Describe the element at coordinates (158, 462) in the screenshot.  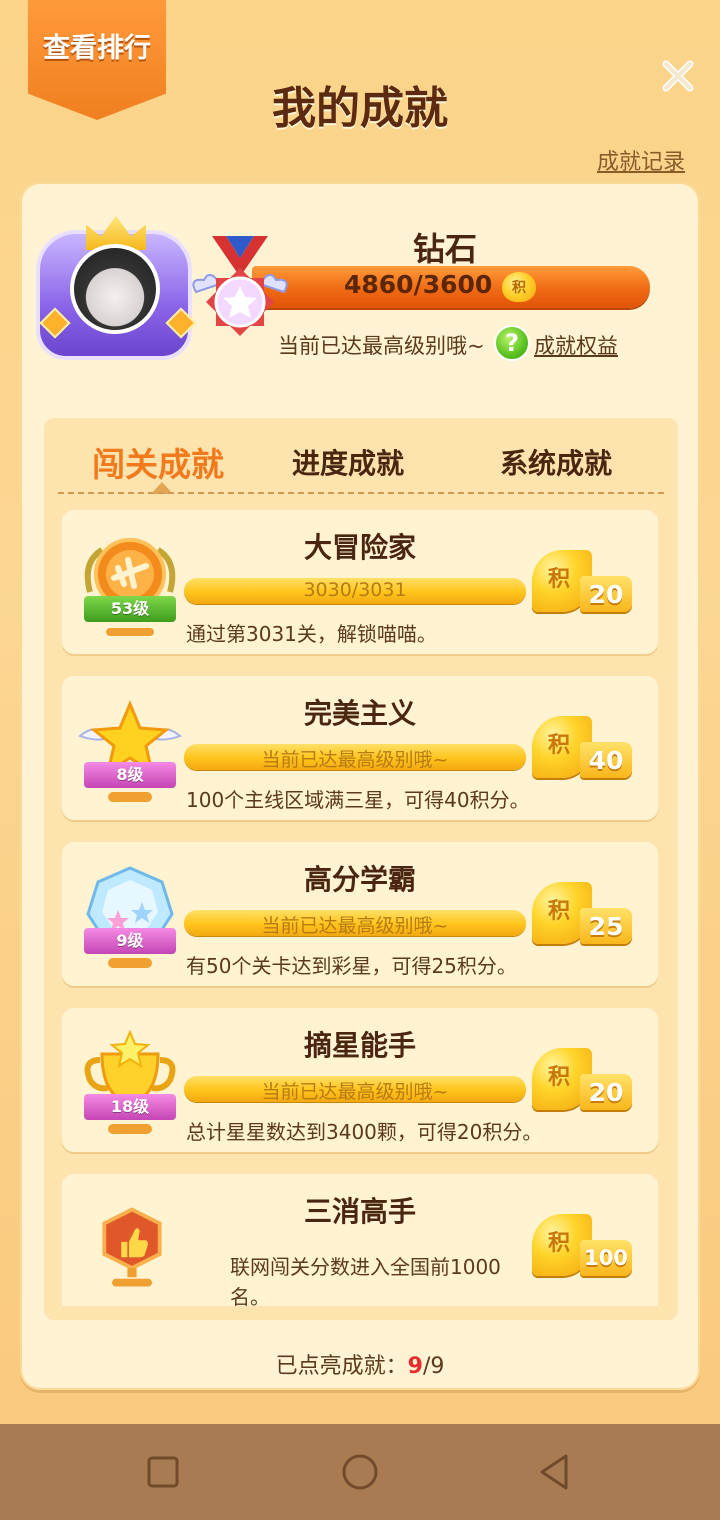
I see `tab-level-achievements: 闯关成就` at that location.